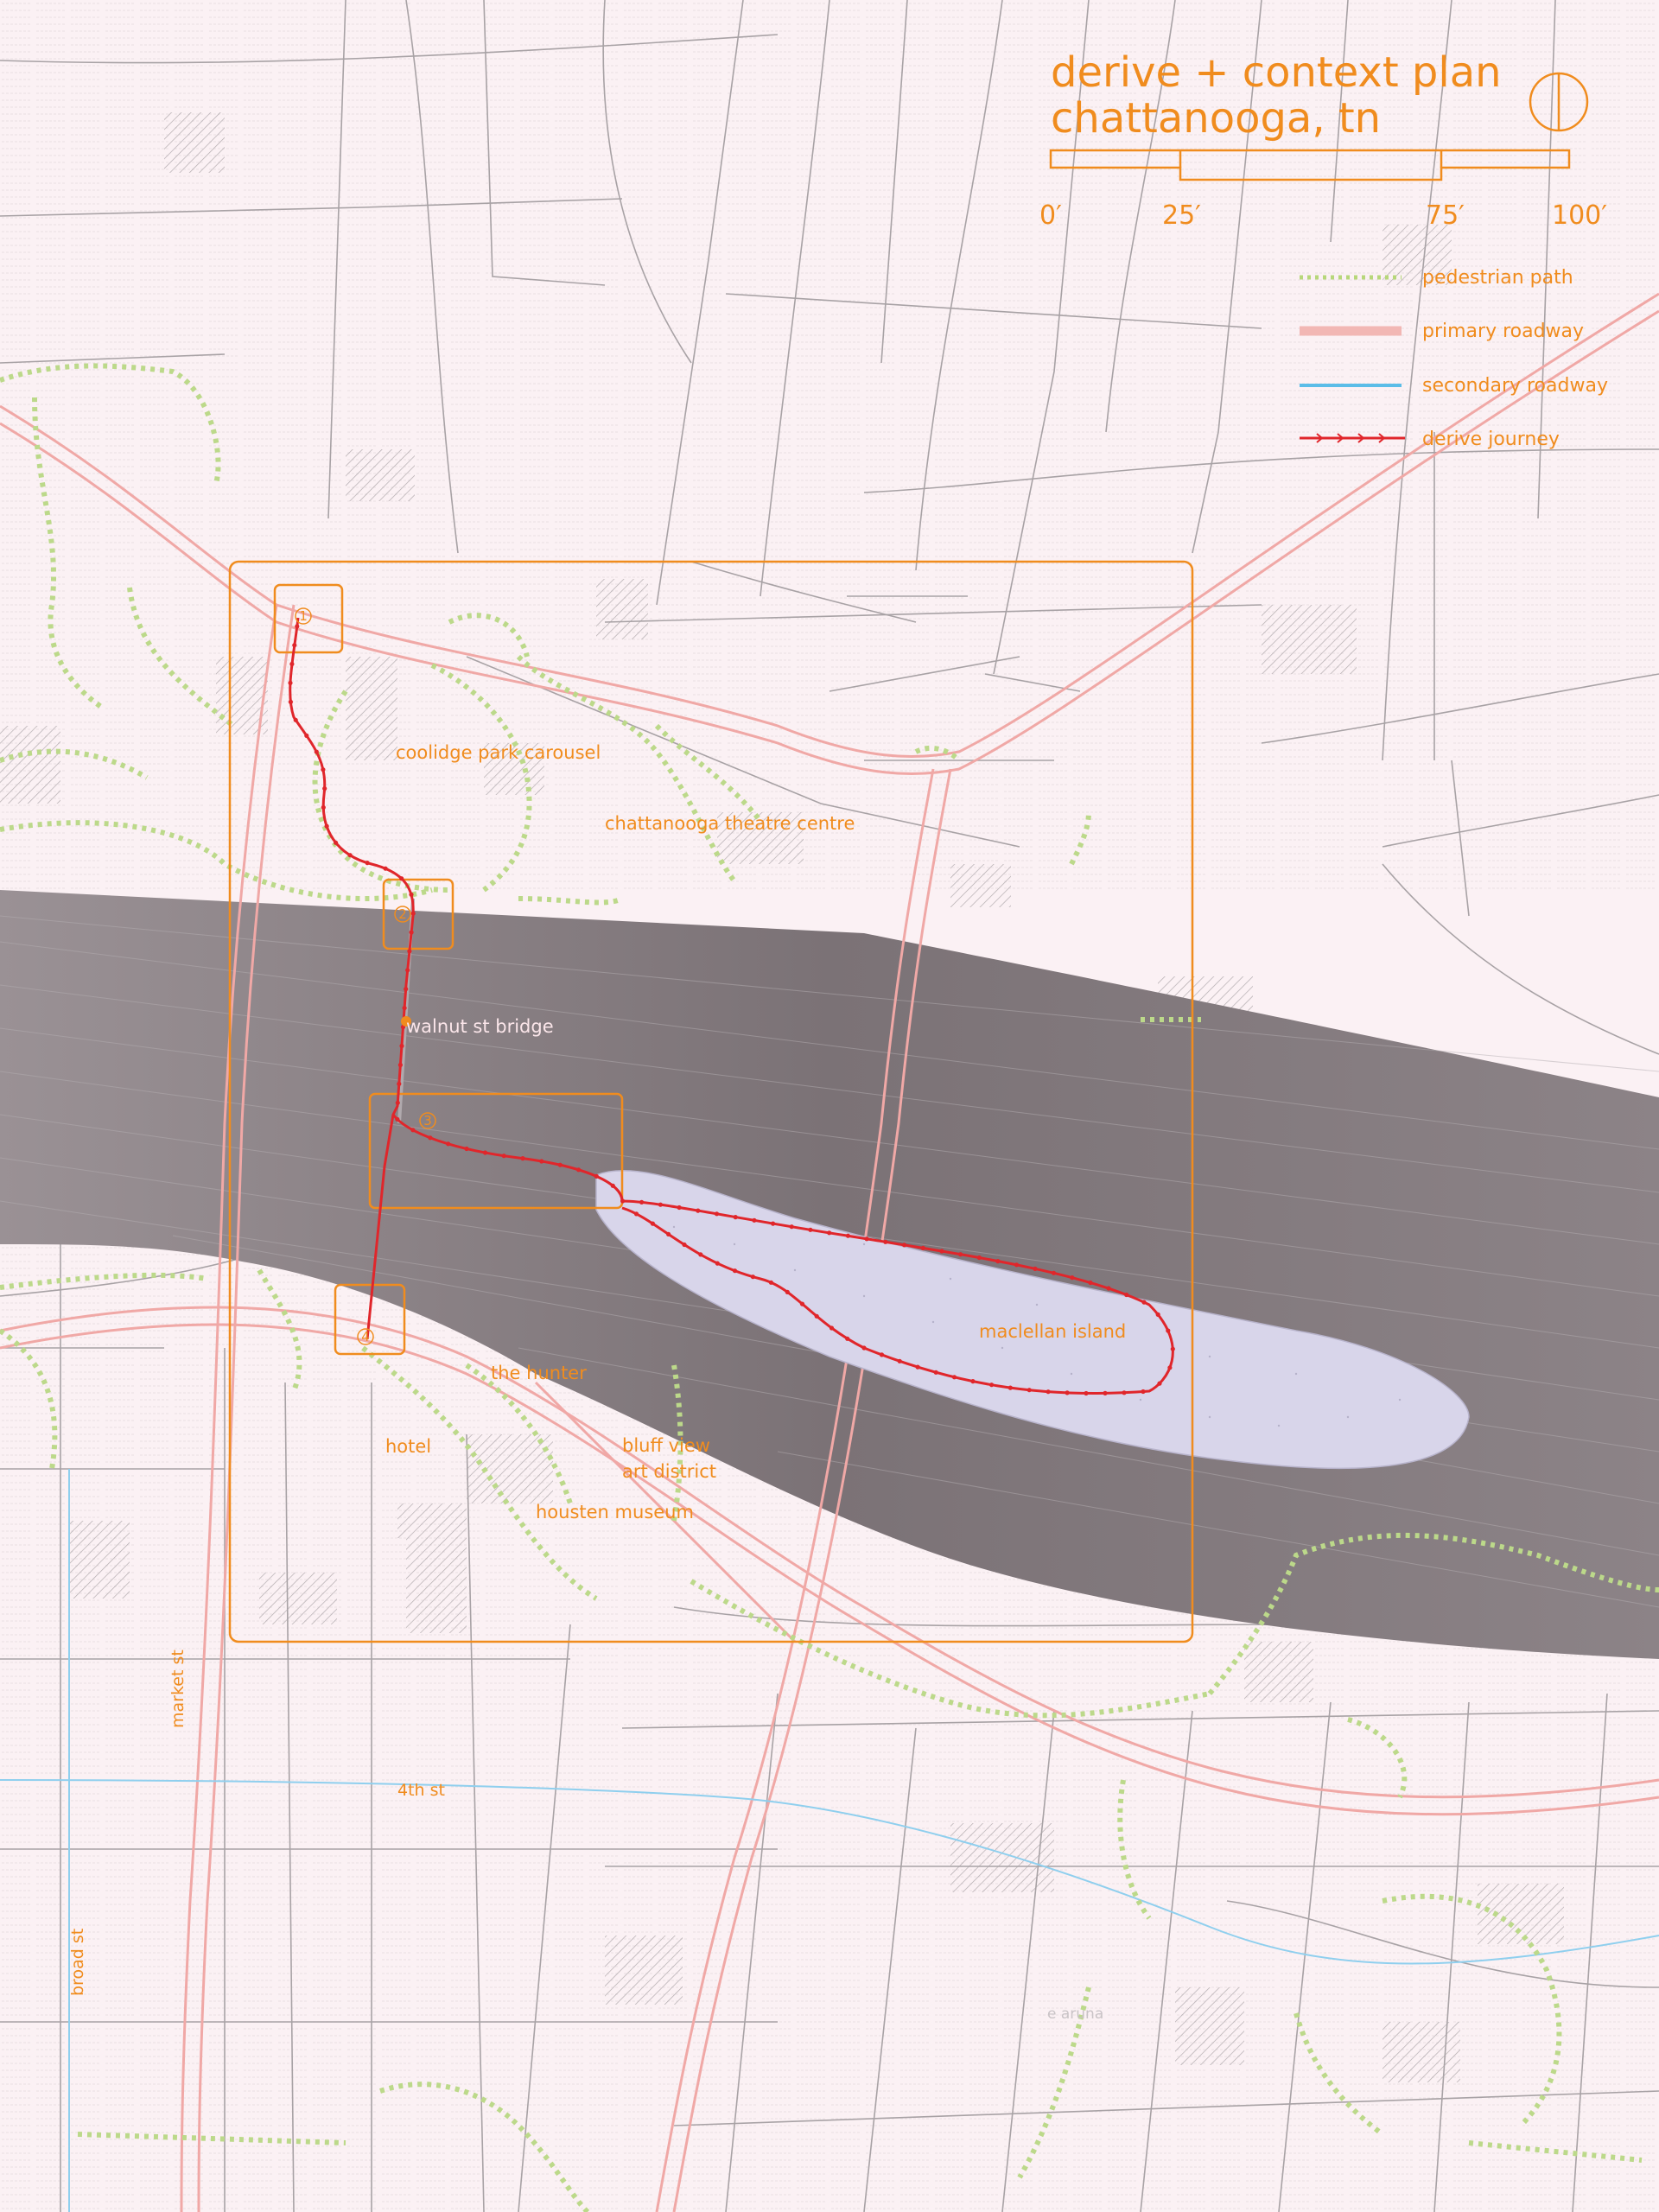 The width and height of the screenshot is (1659, 2212). What do you see at coordinates (1181, 215) in the screenshot?
I see `scale-label-25: 25′` at bounding box center [1181, 215].